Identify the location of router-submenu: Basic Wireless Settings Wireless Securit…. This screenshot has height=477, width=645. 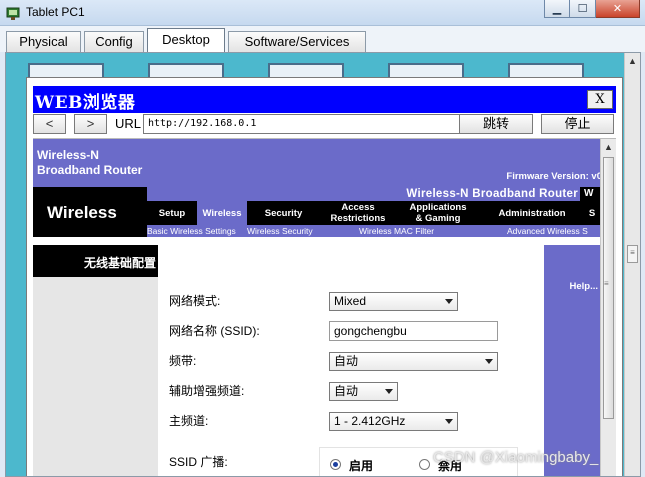
(373, 231).